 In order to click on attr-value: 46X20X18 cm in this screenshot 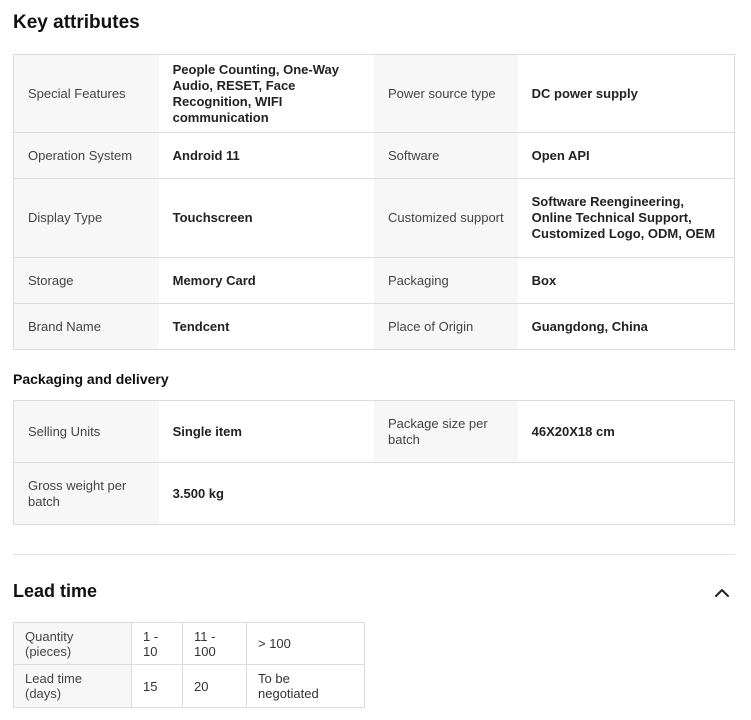, I will do `click(625, 431)`.